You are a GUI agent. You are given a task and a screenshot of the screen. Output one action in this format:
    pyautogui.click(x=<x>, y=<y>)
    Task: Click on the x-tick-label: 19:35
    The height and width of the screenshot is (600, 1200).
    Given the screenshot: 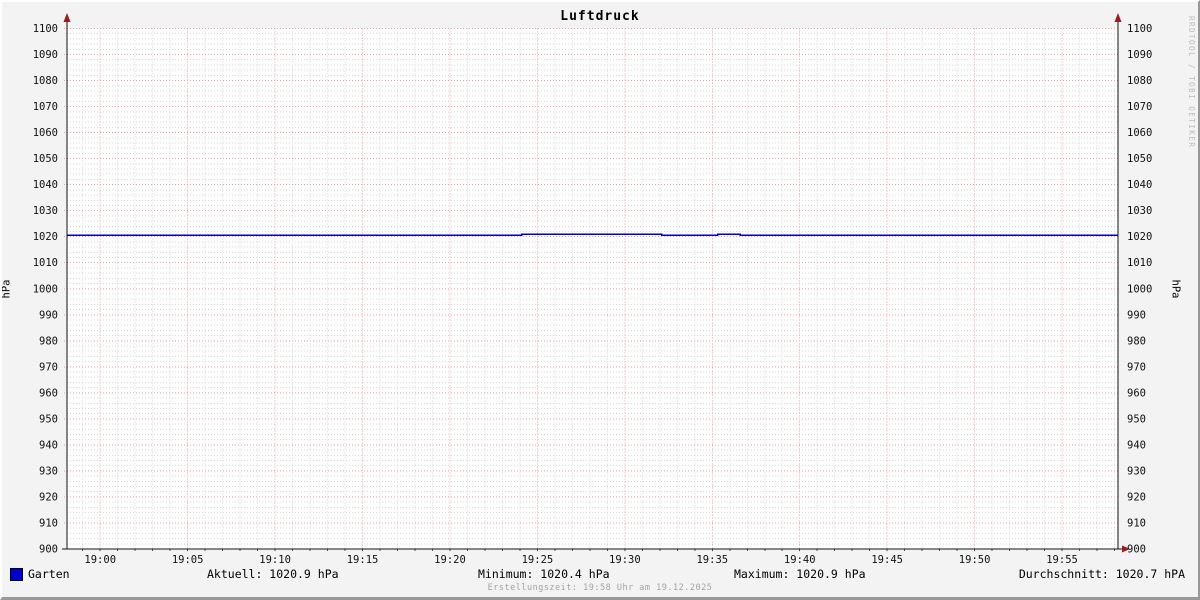 What is the action you would take?
    pyautogui.click(x=712, y=560)
    